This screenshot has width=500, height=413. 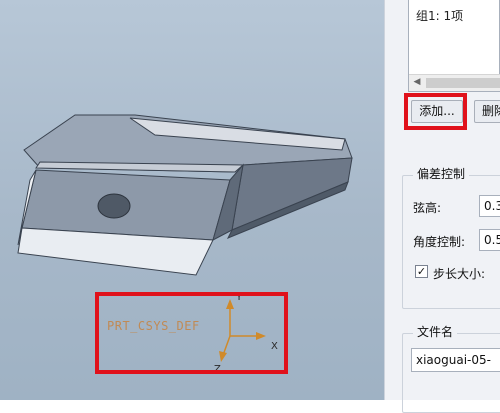 What do you see at coordinates (427, 208) in the screenshot?
I see `chord-height-label: 弦高:` at bounding box center [427, 208].